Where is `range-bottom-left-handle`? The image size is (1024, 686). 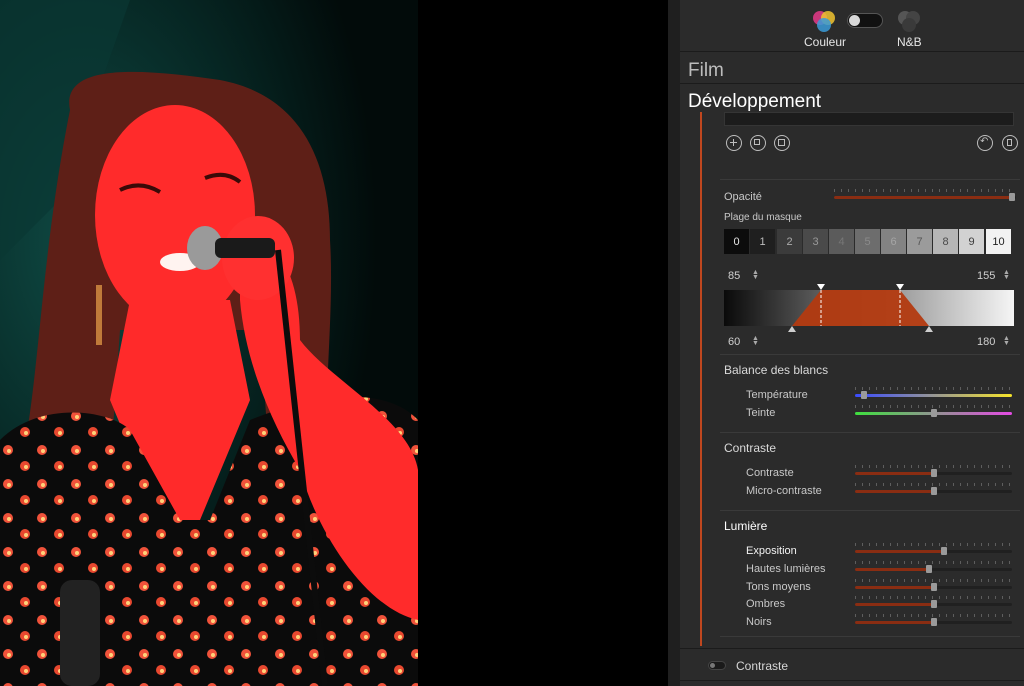
range-bottom-left-handle is located at coordinates (792, 329).